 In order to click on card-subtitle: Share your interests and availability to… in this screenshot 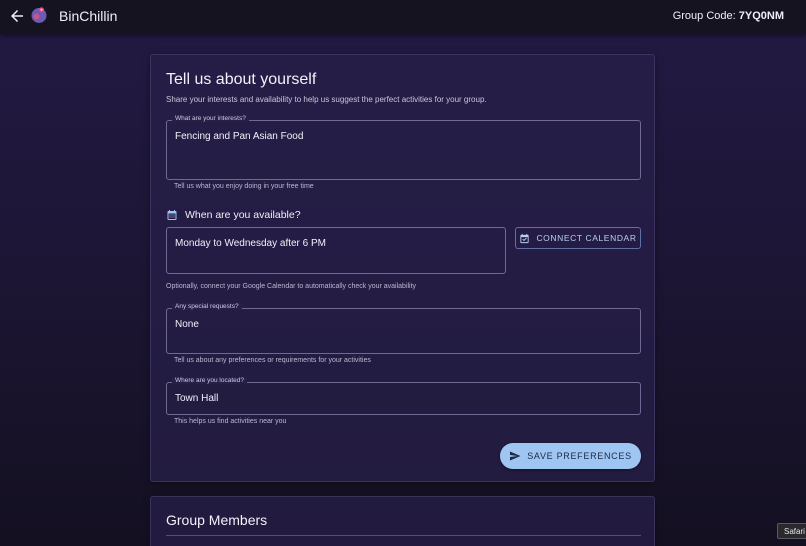, I will do `click(326, 99)`.